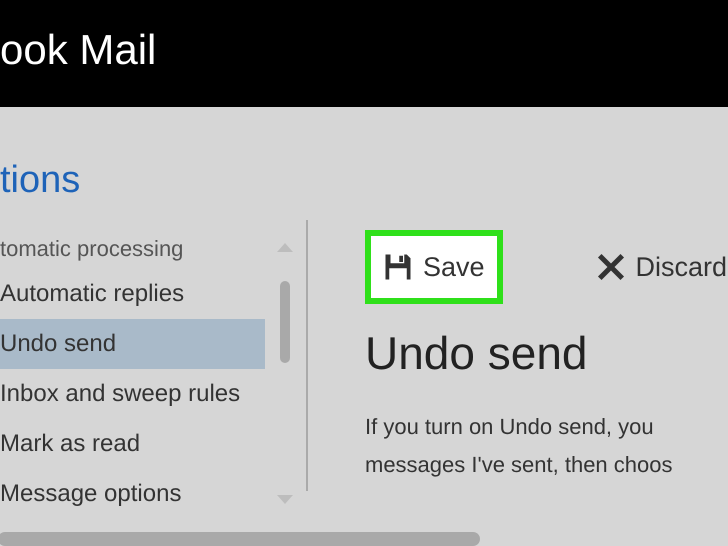  What do you see at coordinates (611, 267) in the screenshot?
I see `close-icon` at bounding box center [611, 267].